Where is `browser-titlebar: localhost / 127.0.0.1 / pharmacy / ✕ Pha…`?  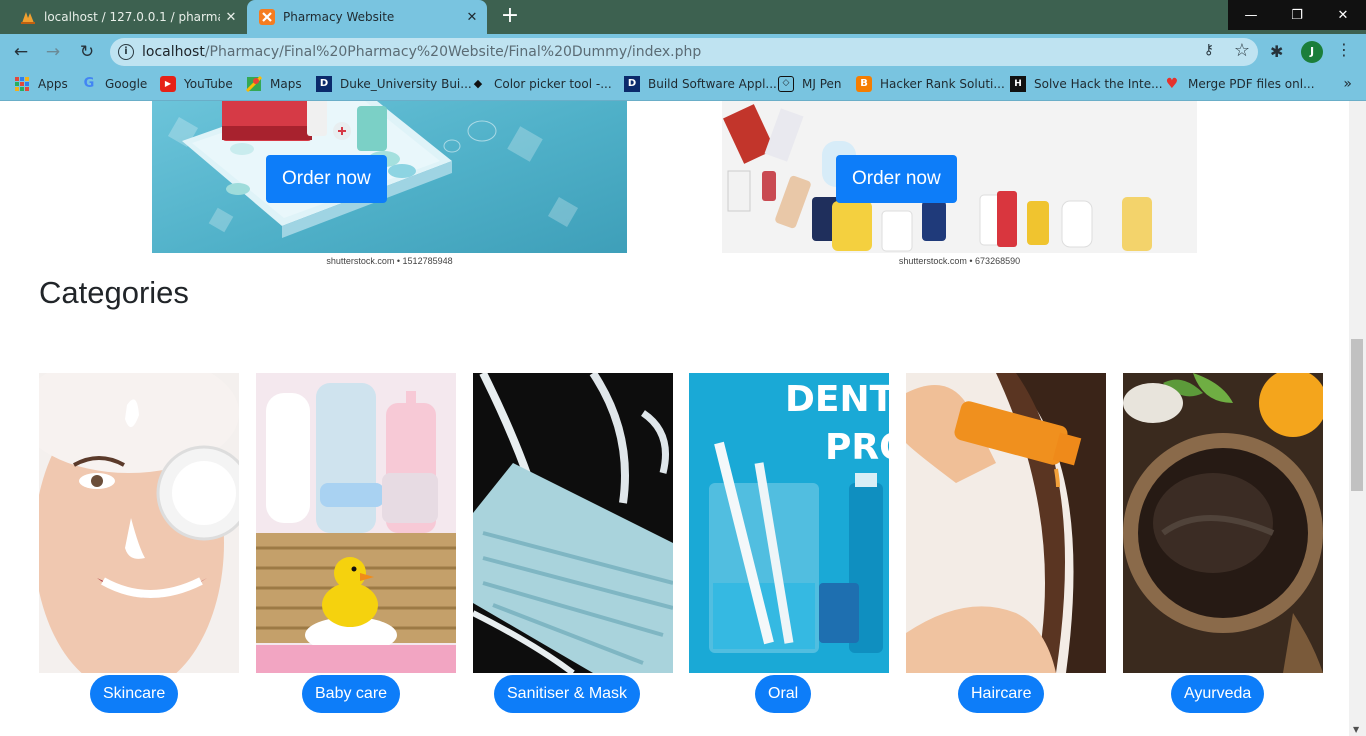 browser-titlebar: localhost / 127.0.0.1 / pharmacy / ✕ Pha… is located at coordinates (683, 17).